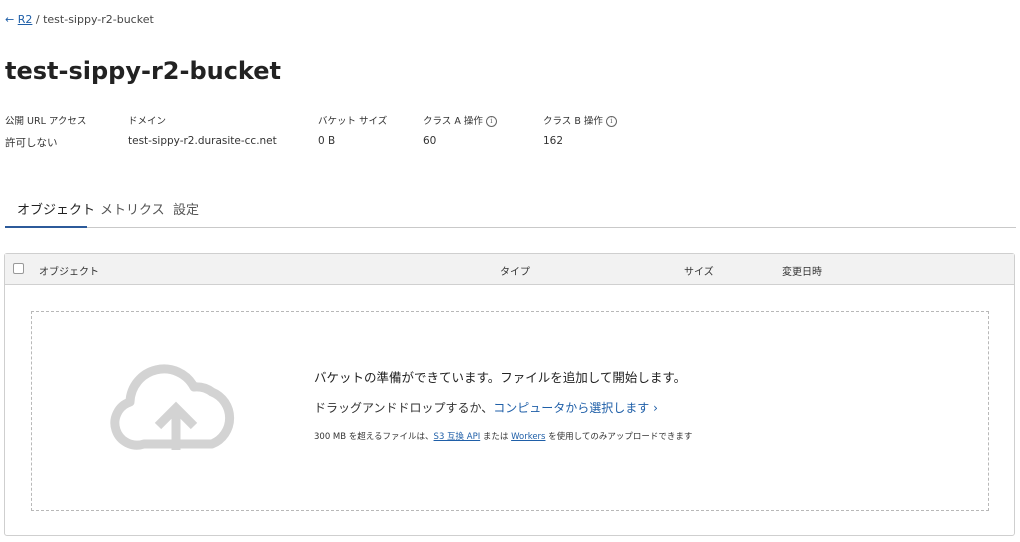 Image resolution: width=1020 pixels, height=542 pixels. Describe the element at coordinates (186, 208) in the screenshot. I see `tab-settings: 設定` at that location.